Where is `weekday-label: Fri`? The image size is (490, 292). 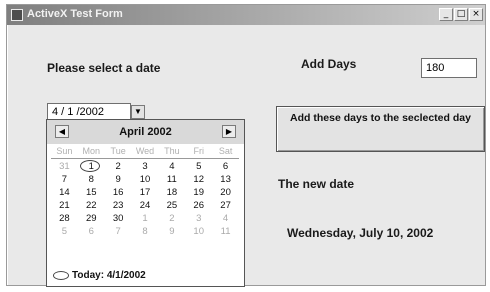 weekday-label: Fri is located at coordinates (198, 151).